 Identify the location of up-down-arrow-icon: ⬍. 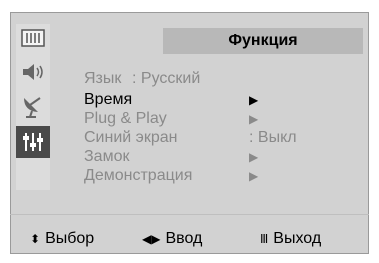
(35, 239).